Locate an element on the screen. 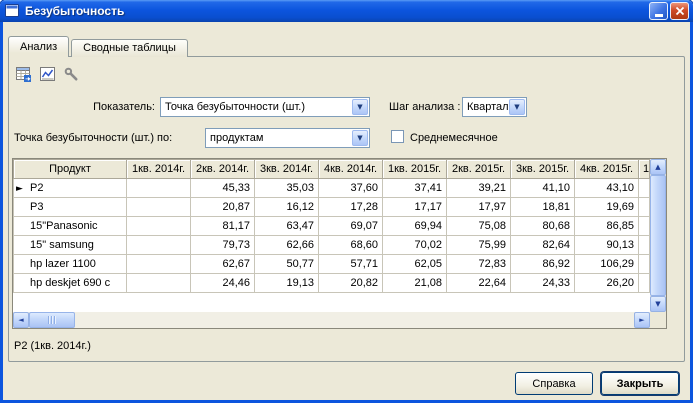 The width and height of the screenshot is (693, 403). value-cell: 70,02 is located at coordinates (414, 245).